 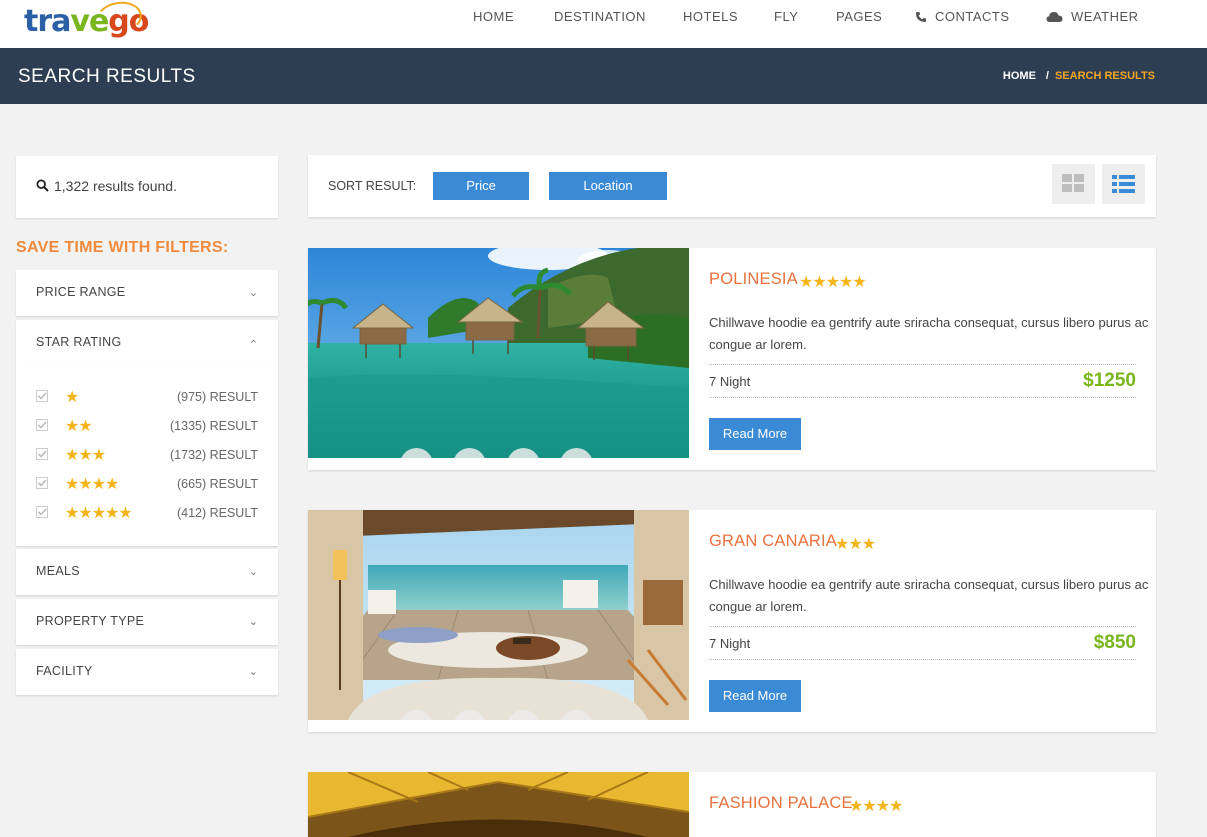 I want to click on results-count: 1,322, so click(x=72, y=186).